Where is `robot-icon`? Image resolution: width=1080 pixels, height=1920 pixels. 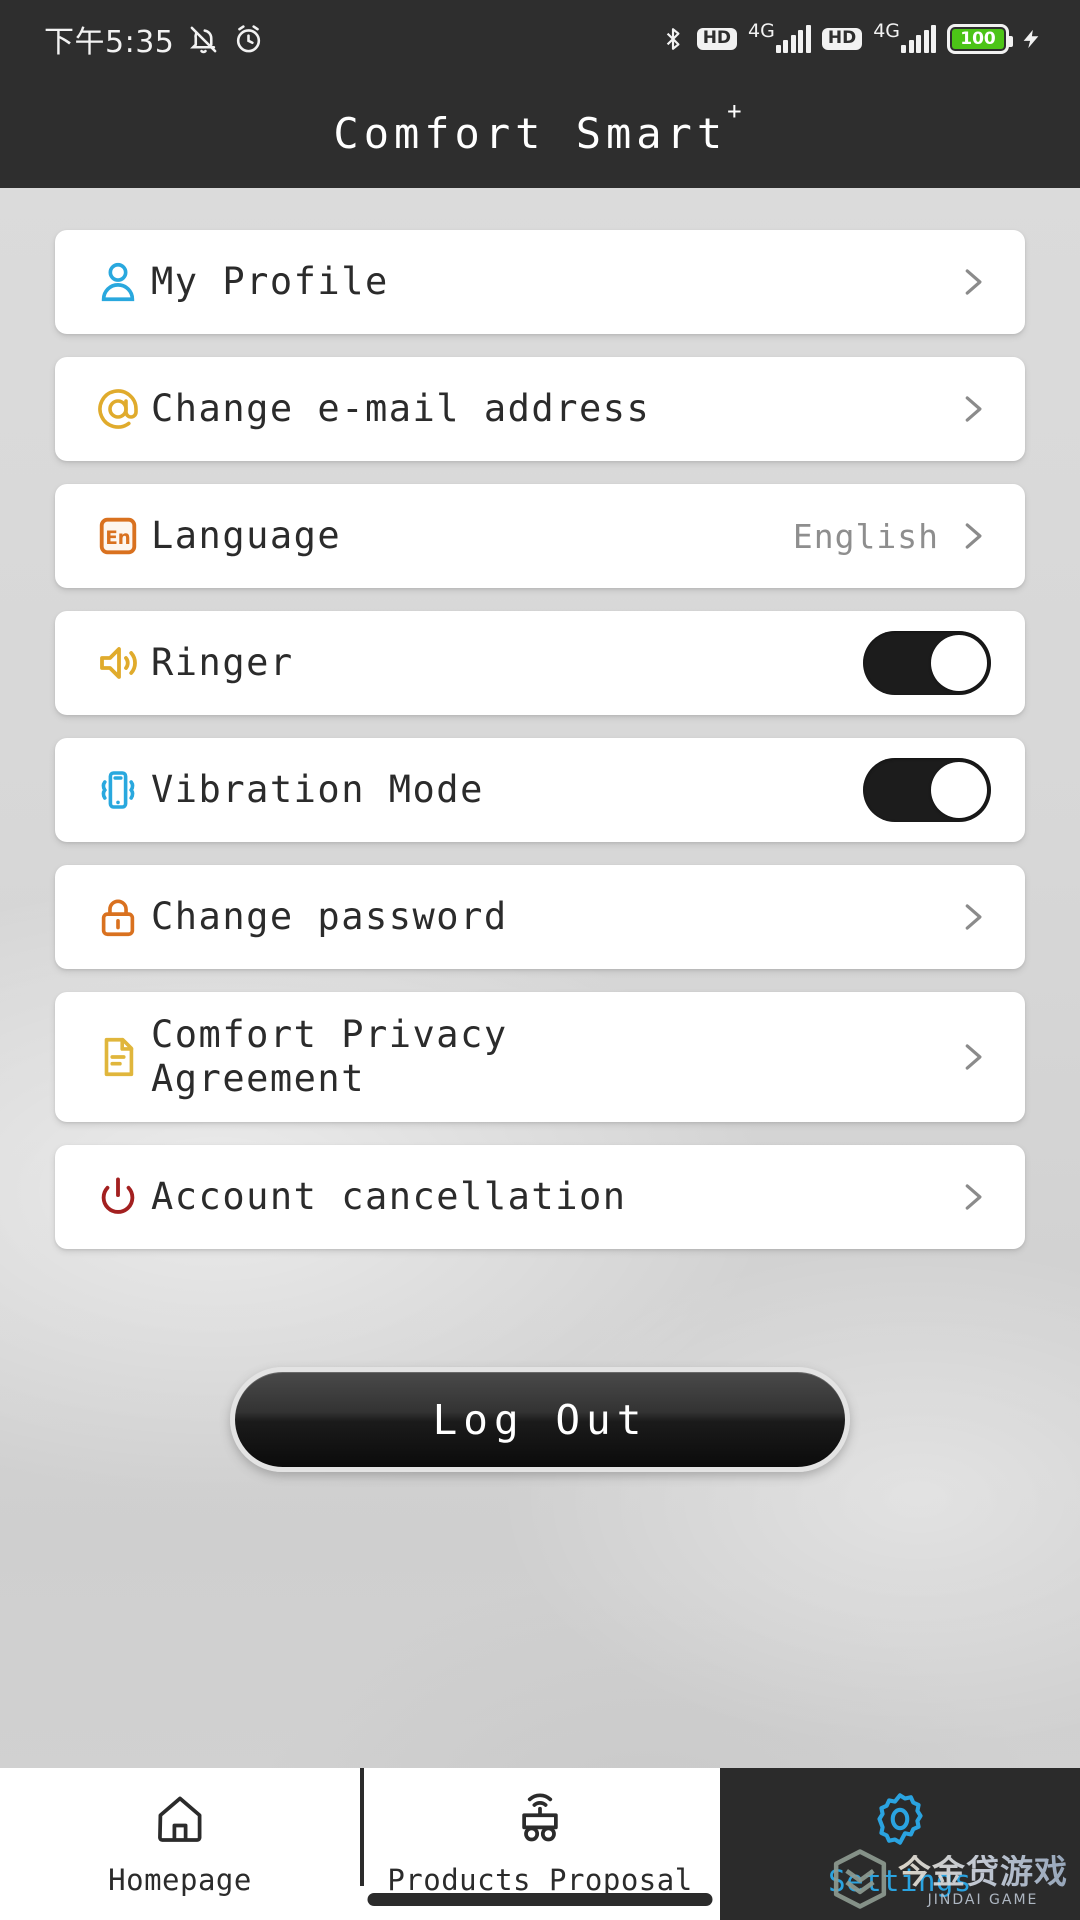
robot-icon is located at coordinates (540, 1821).